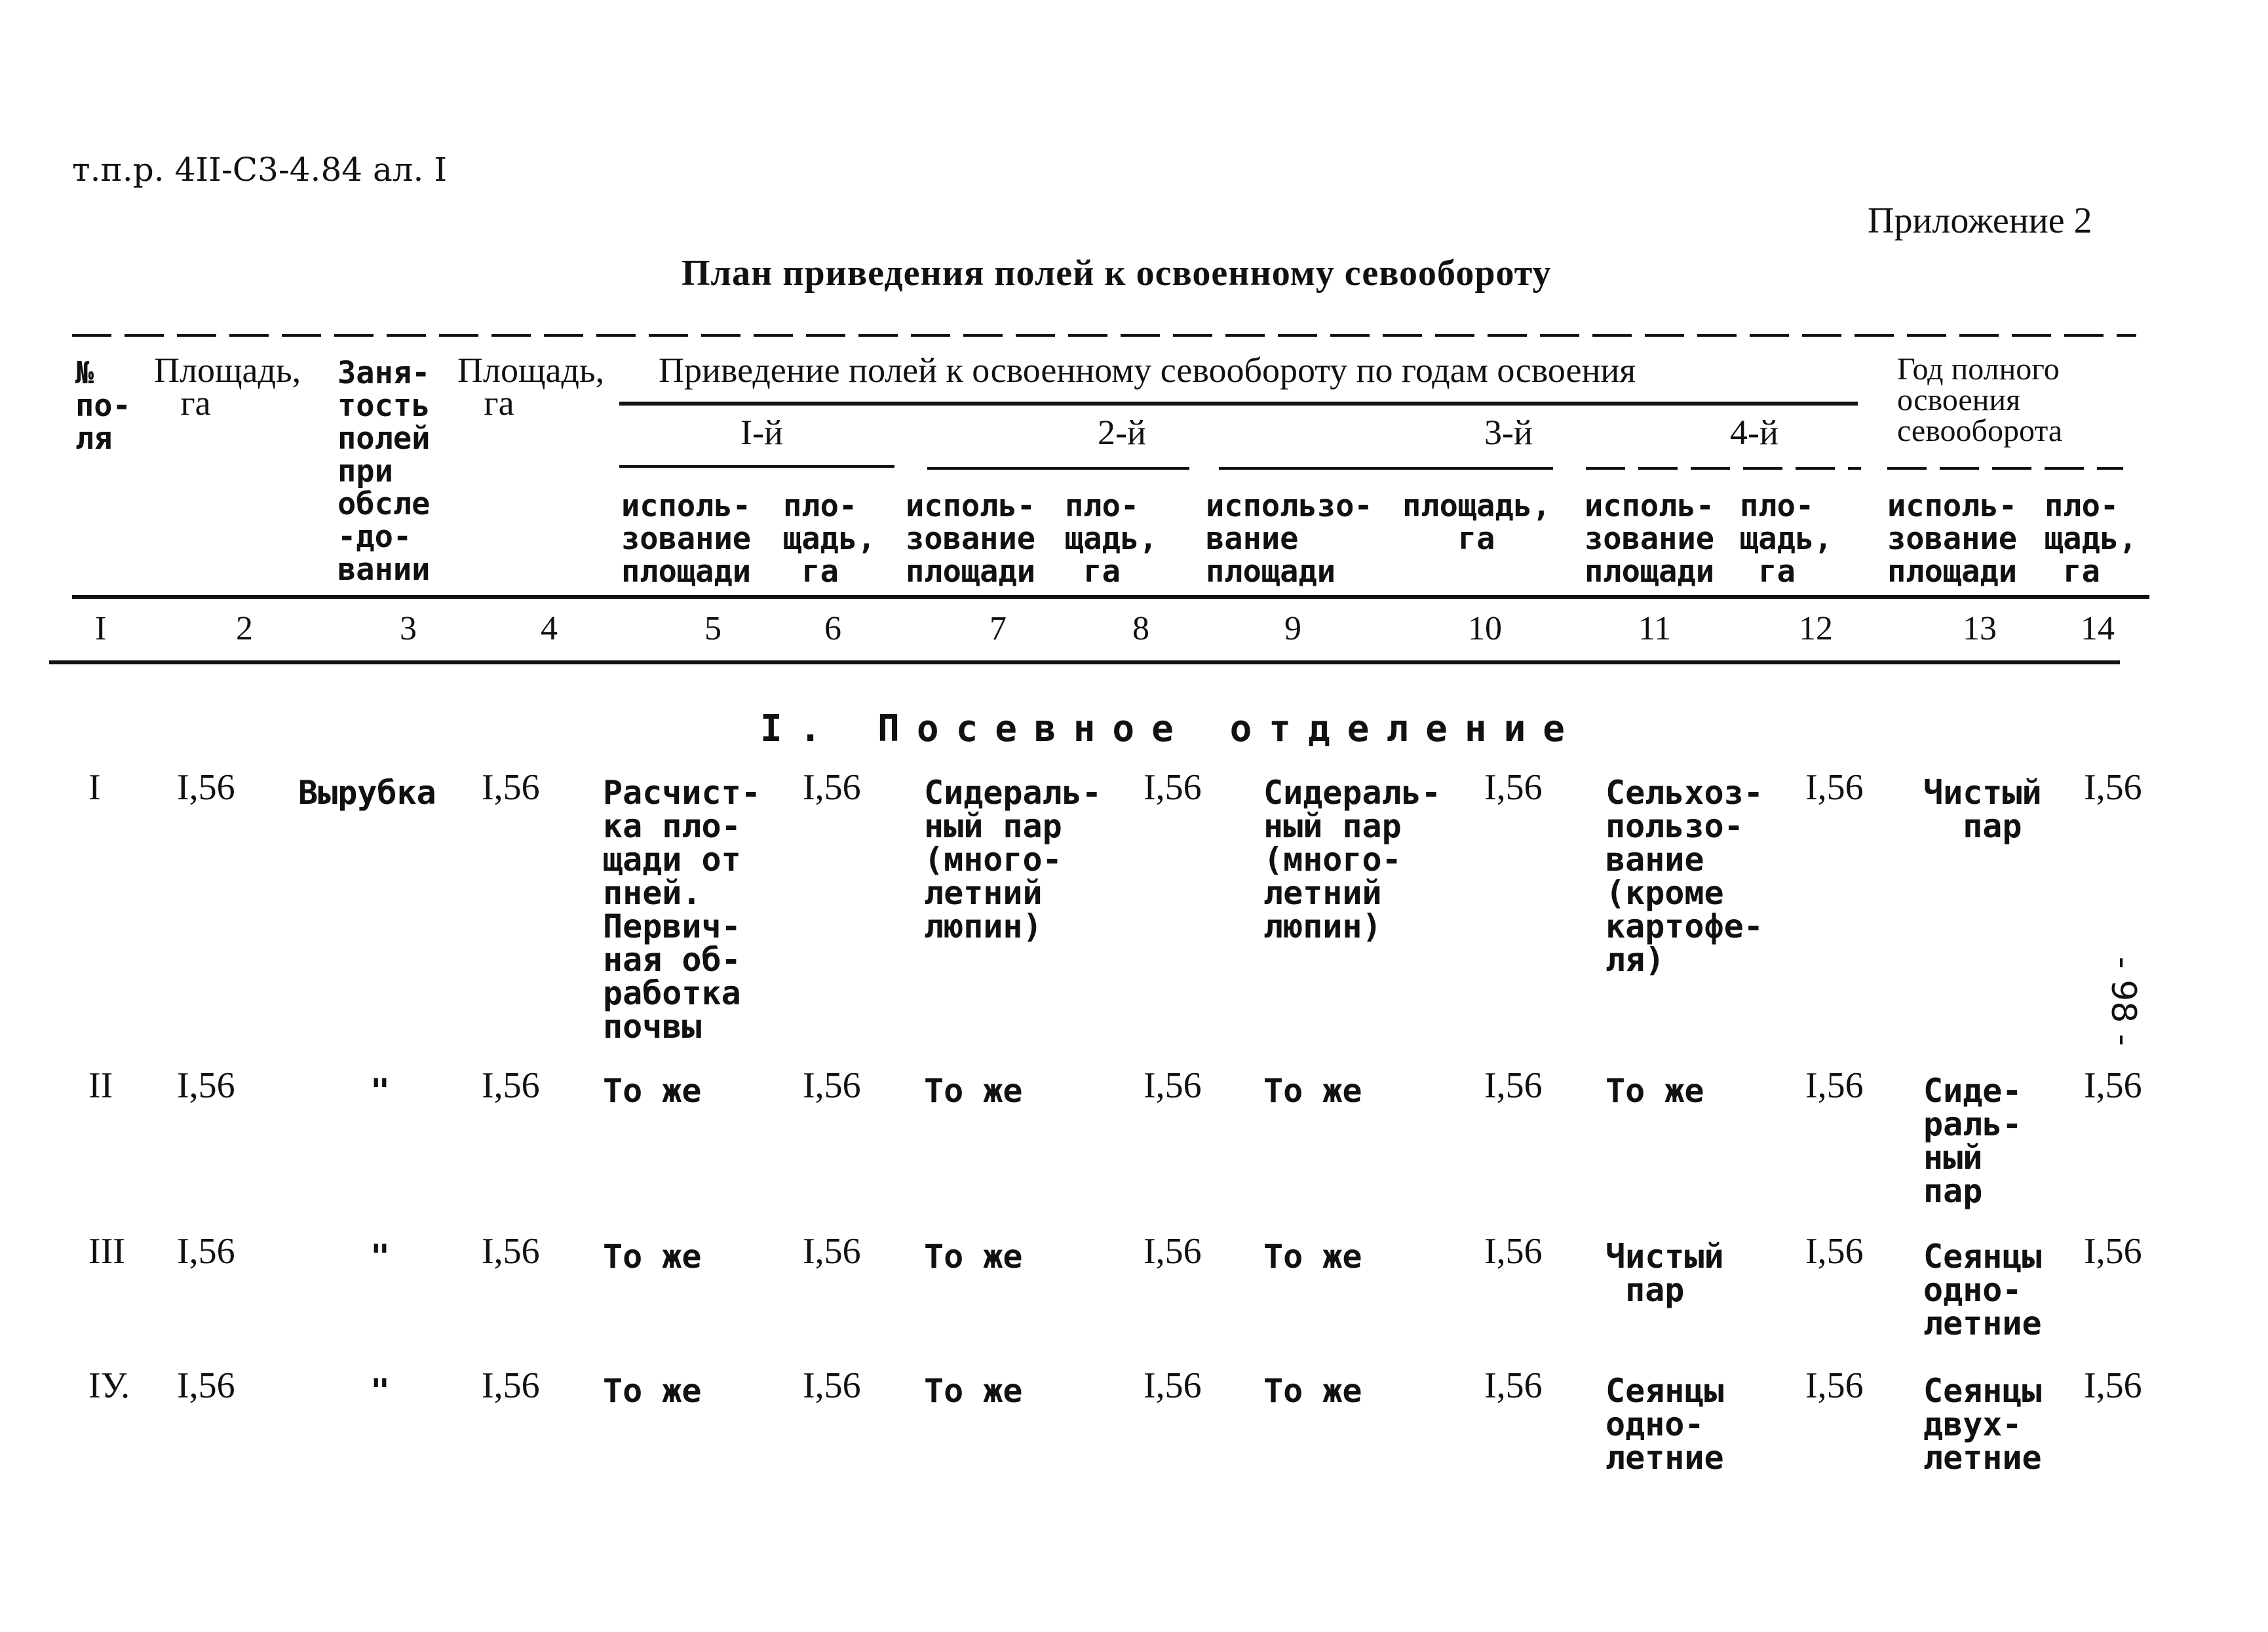 The width and height of the screenshot is (2268, 1632). I want to click on page-number: - 98 -, so click(2123, 1002).